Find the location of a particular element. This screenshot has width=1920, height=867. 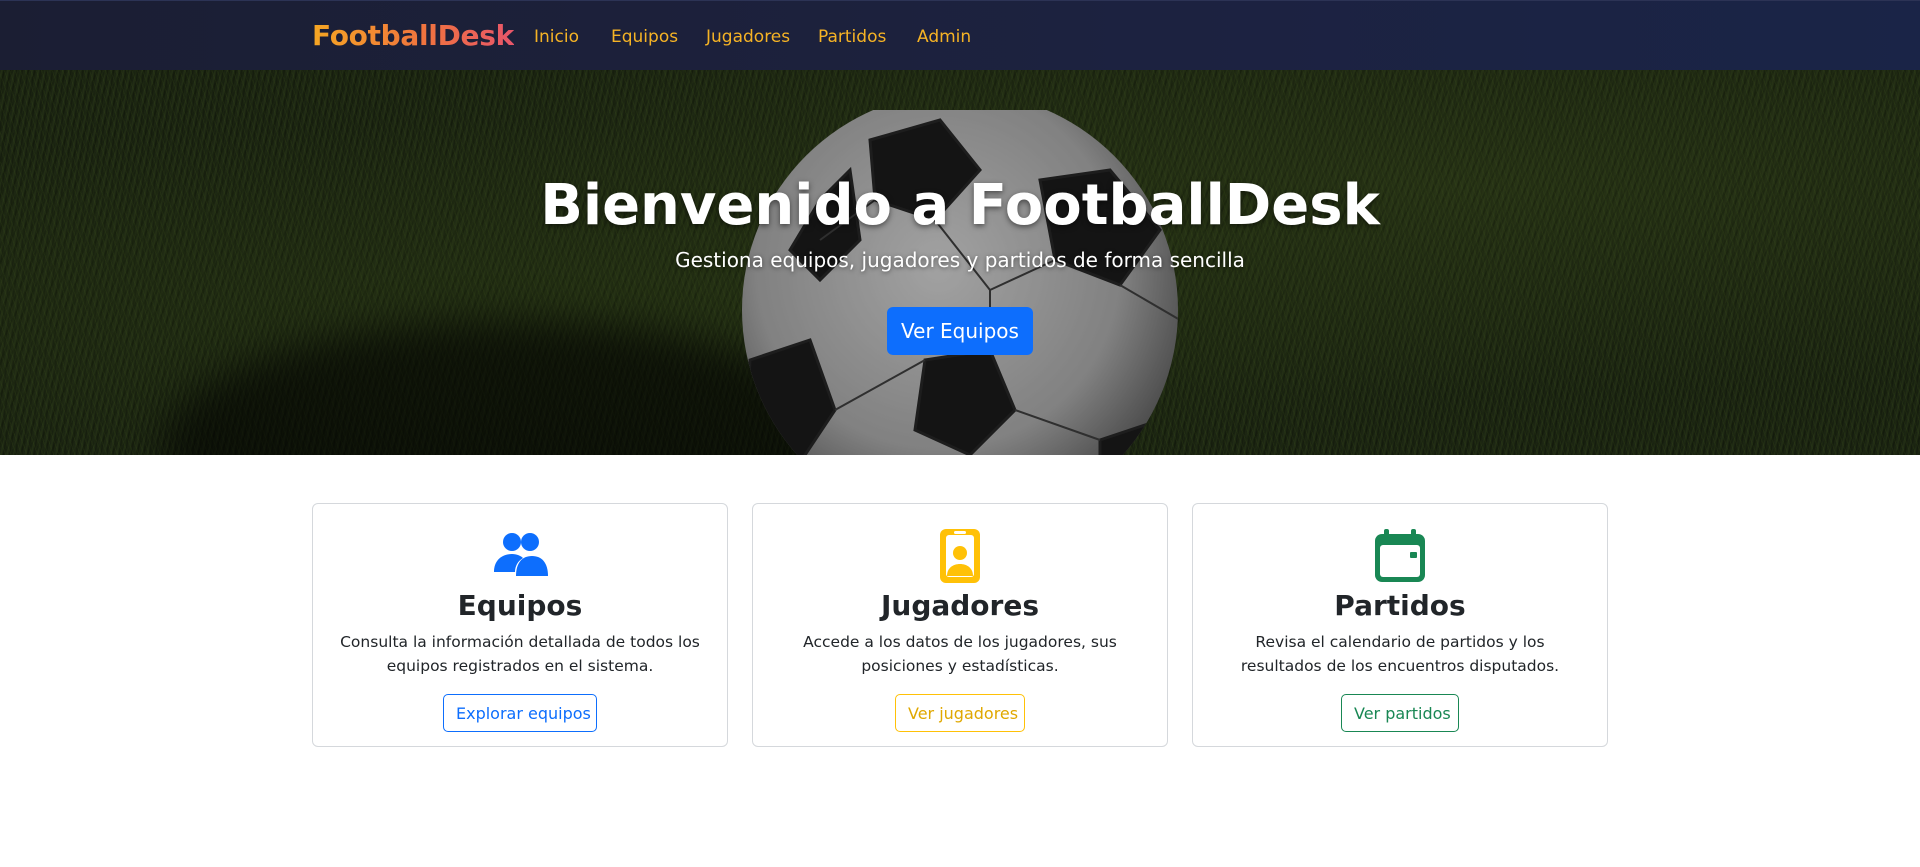

card-title: Partidos is located at coordinates (1400, 605).